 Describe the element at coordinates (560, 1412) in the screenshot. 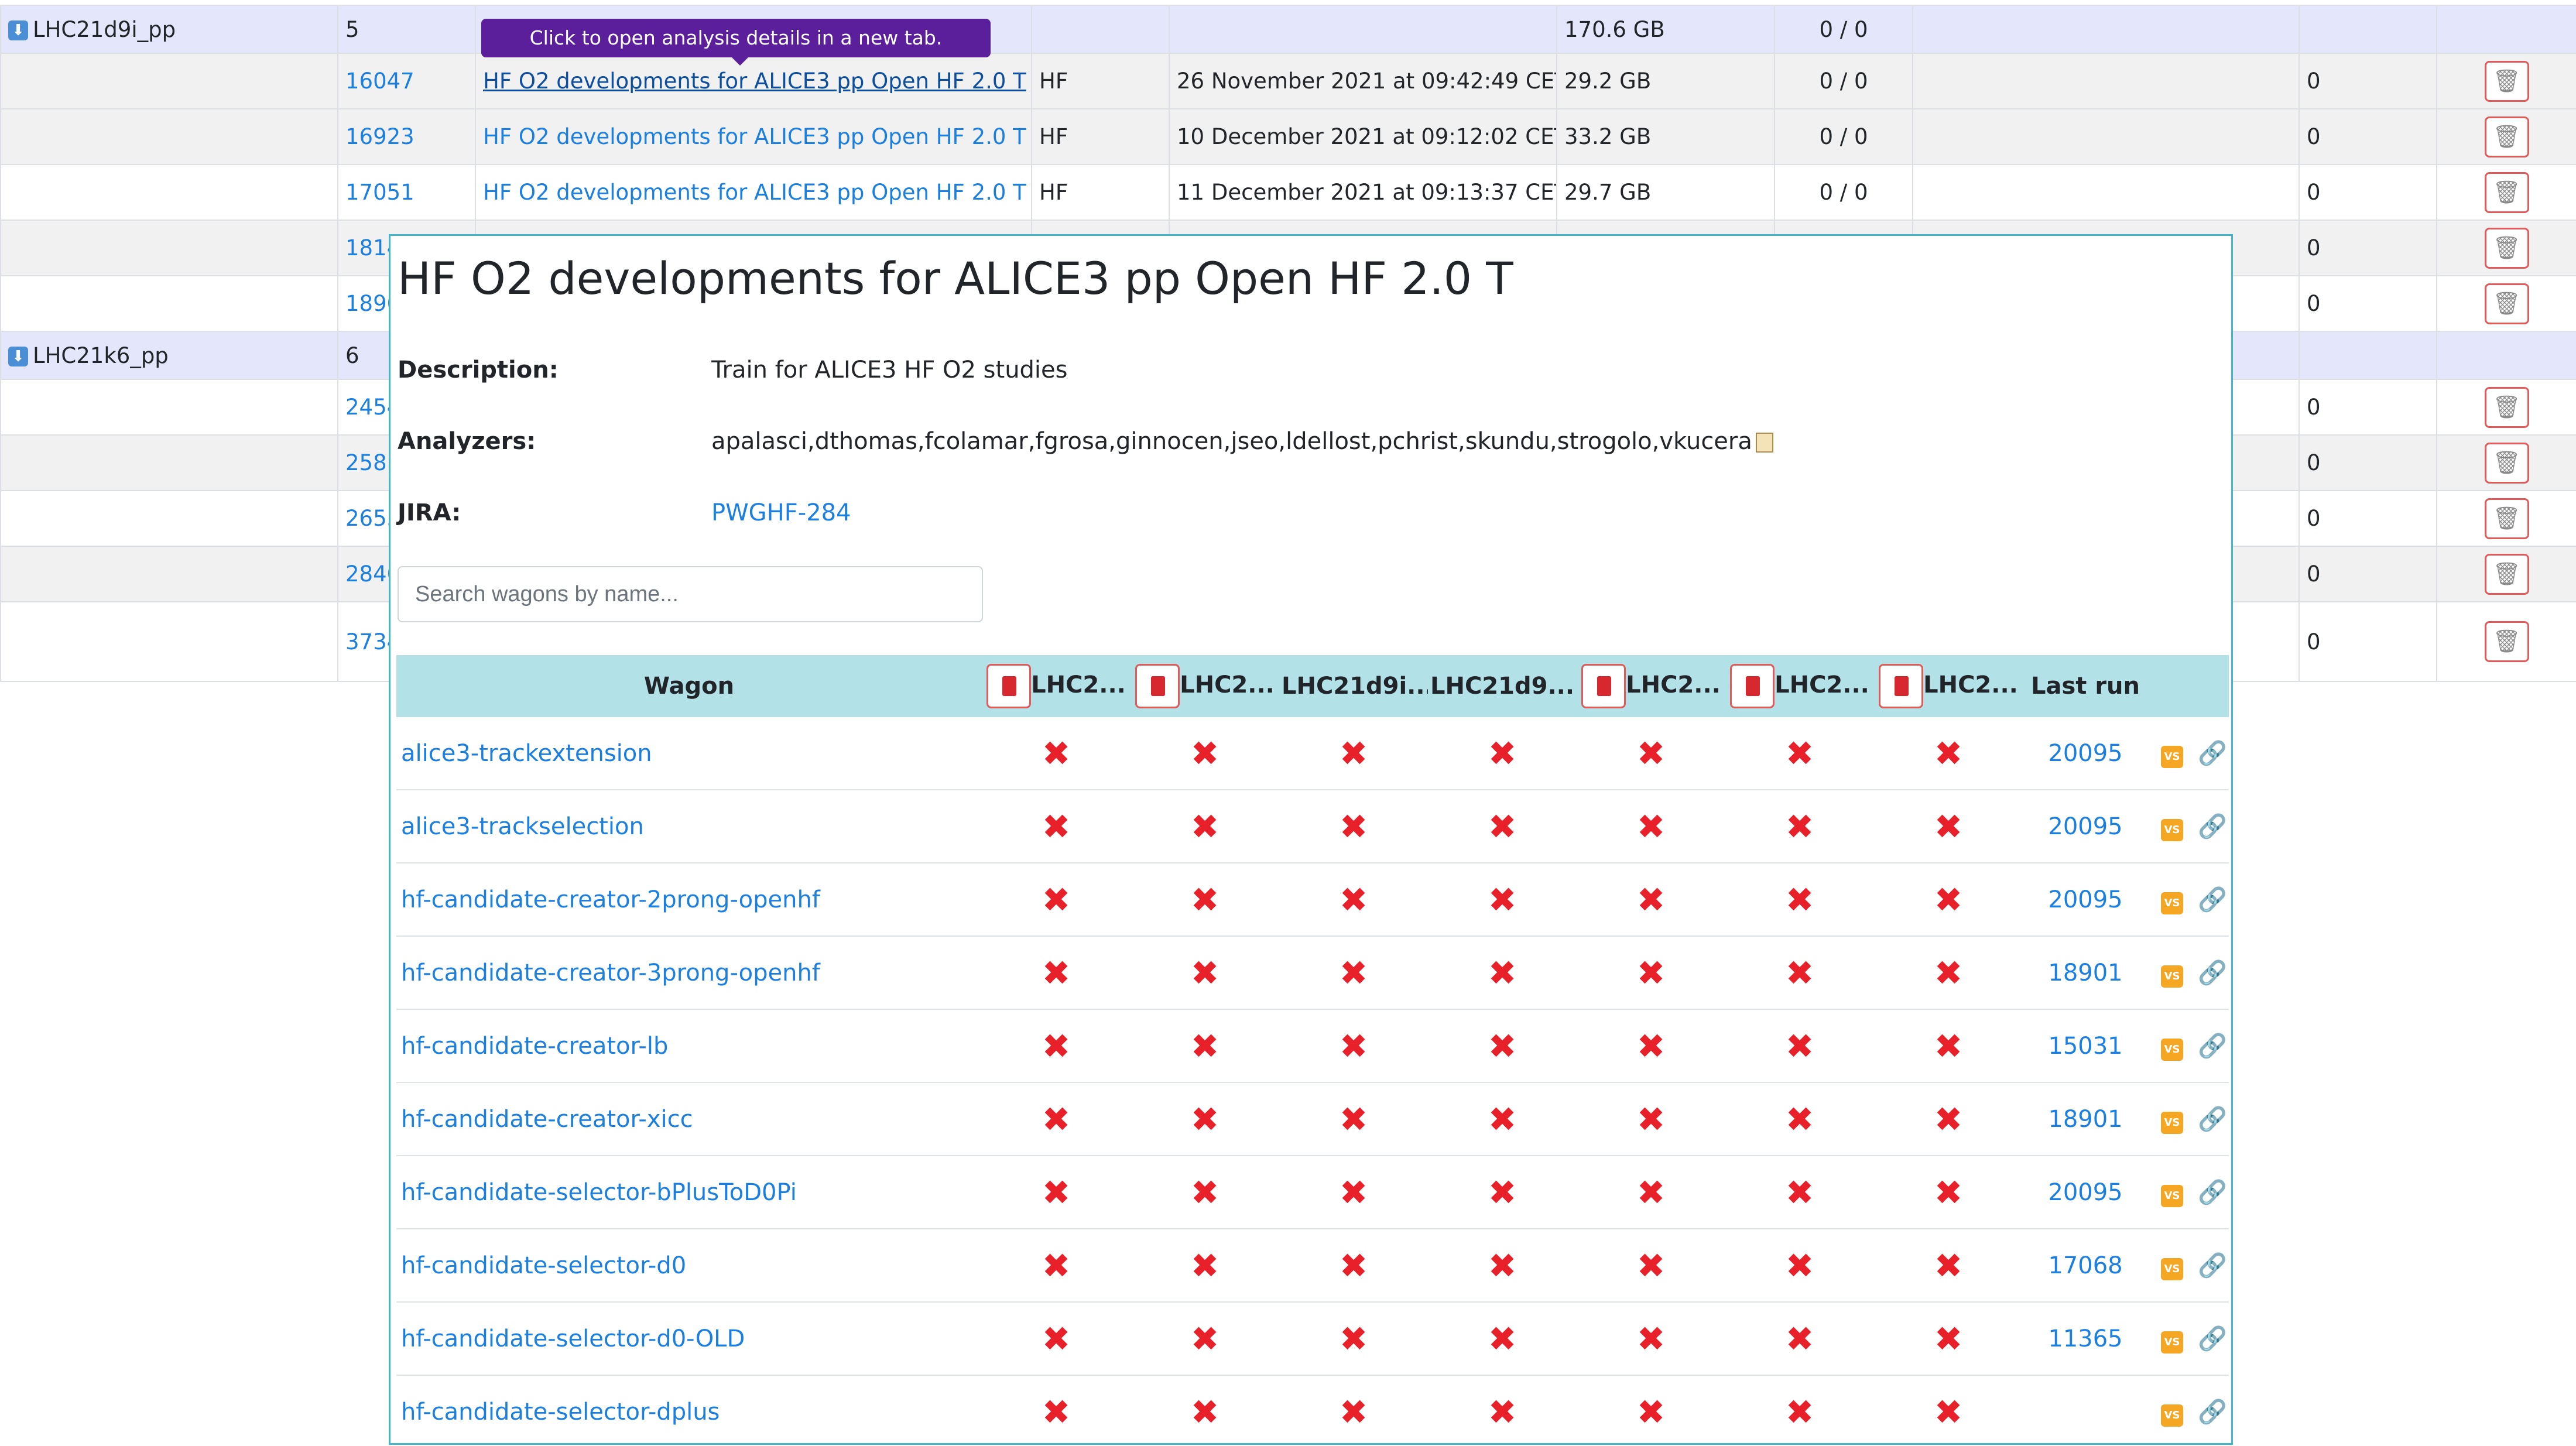

I see `wagon-name-link: hf-candidate-selector-dplus` at that location.